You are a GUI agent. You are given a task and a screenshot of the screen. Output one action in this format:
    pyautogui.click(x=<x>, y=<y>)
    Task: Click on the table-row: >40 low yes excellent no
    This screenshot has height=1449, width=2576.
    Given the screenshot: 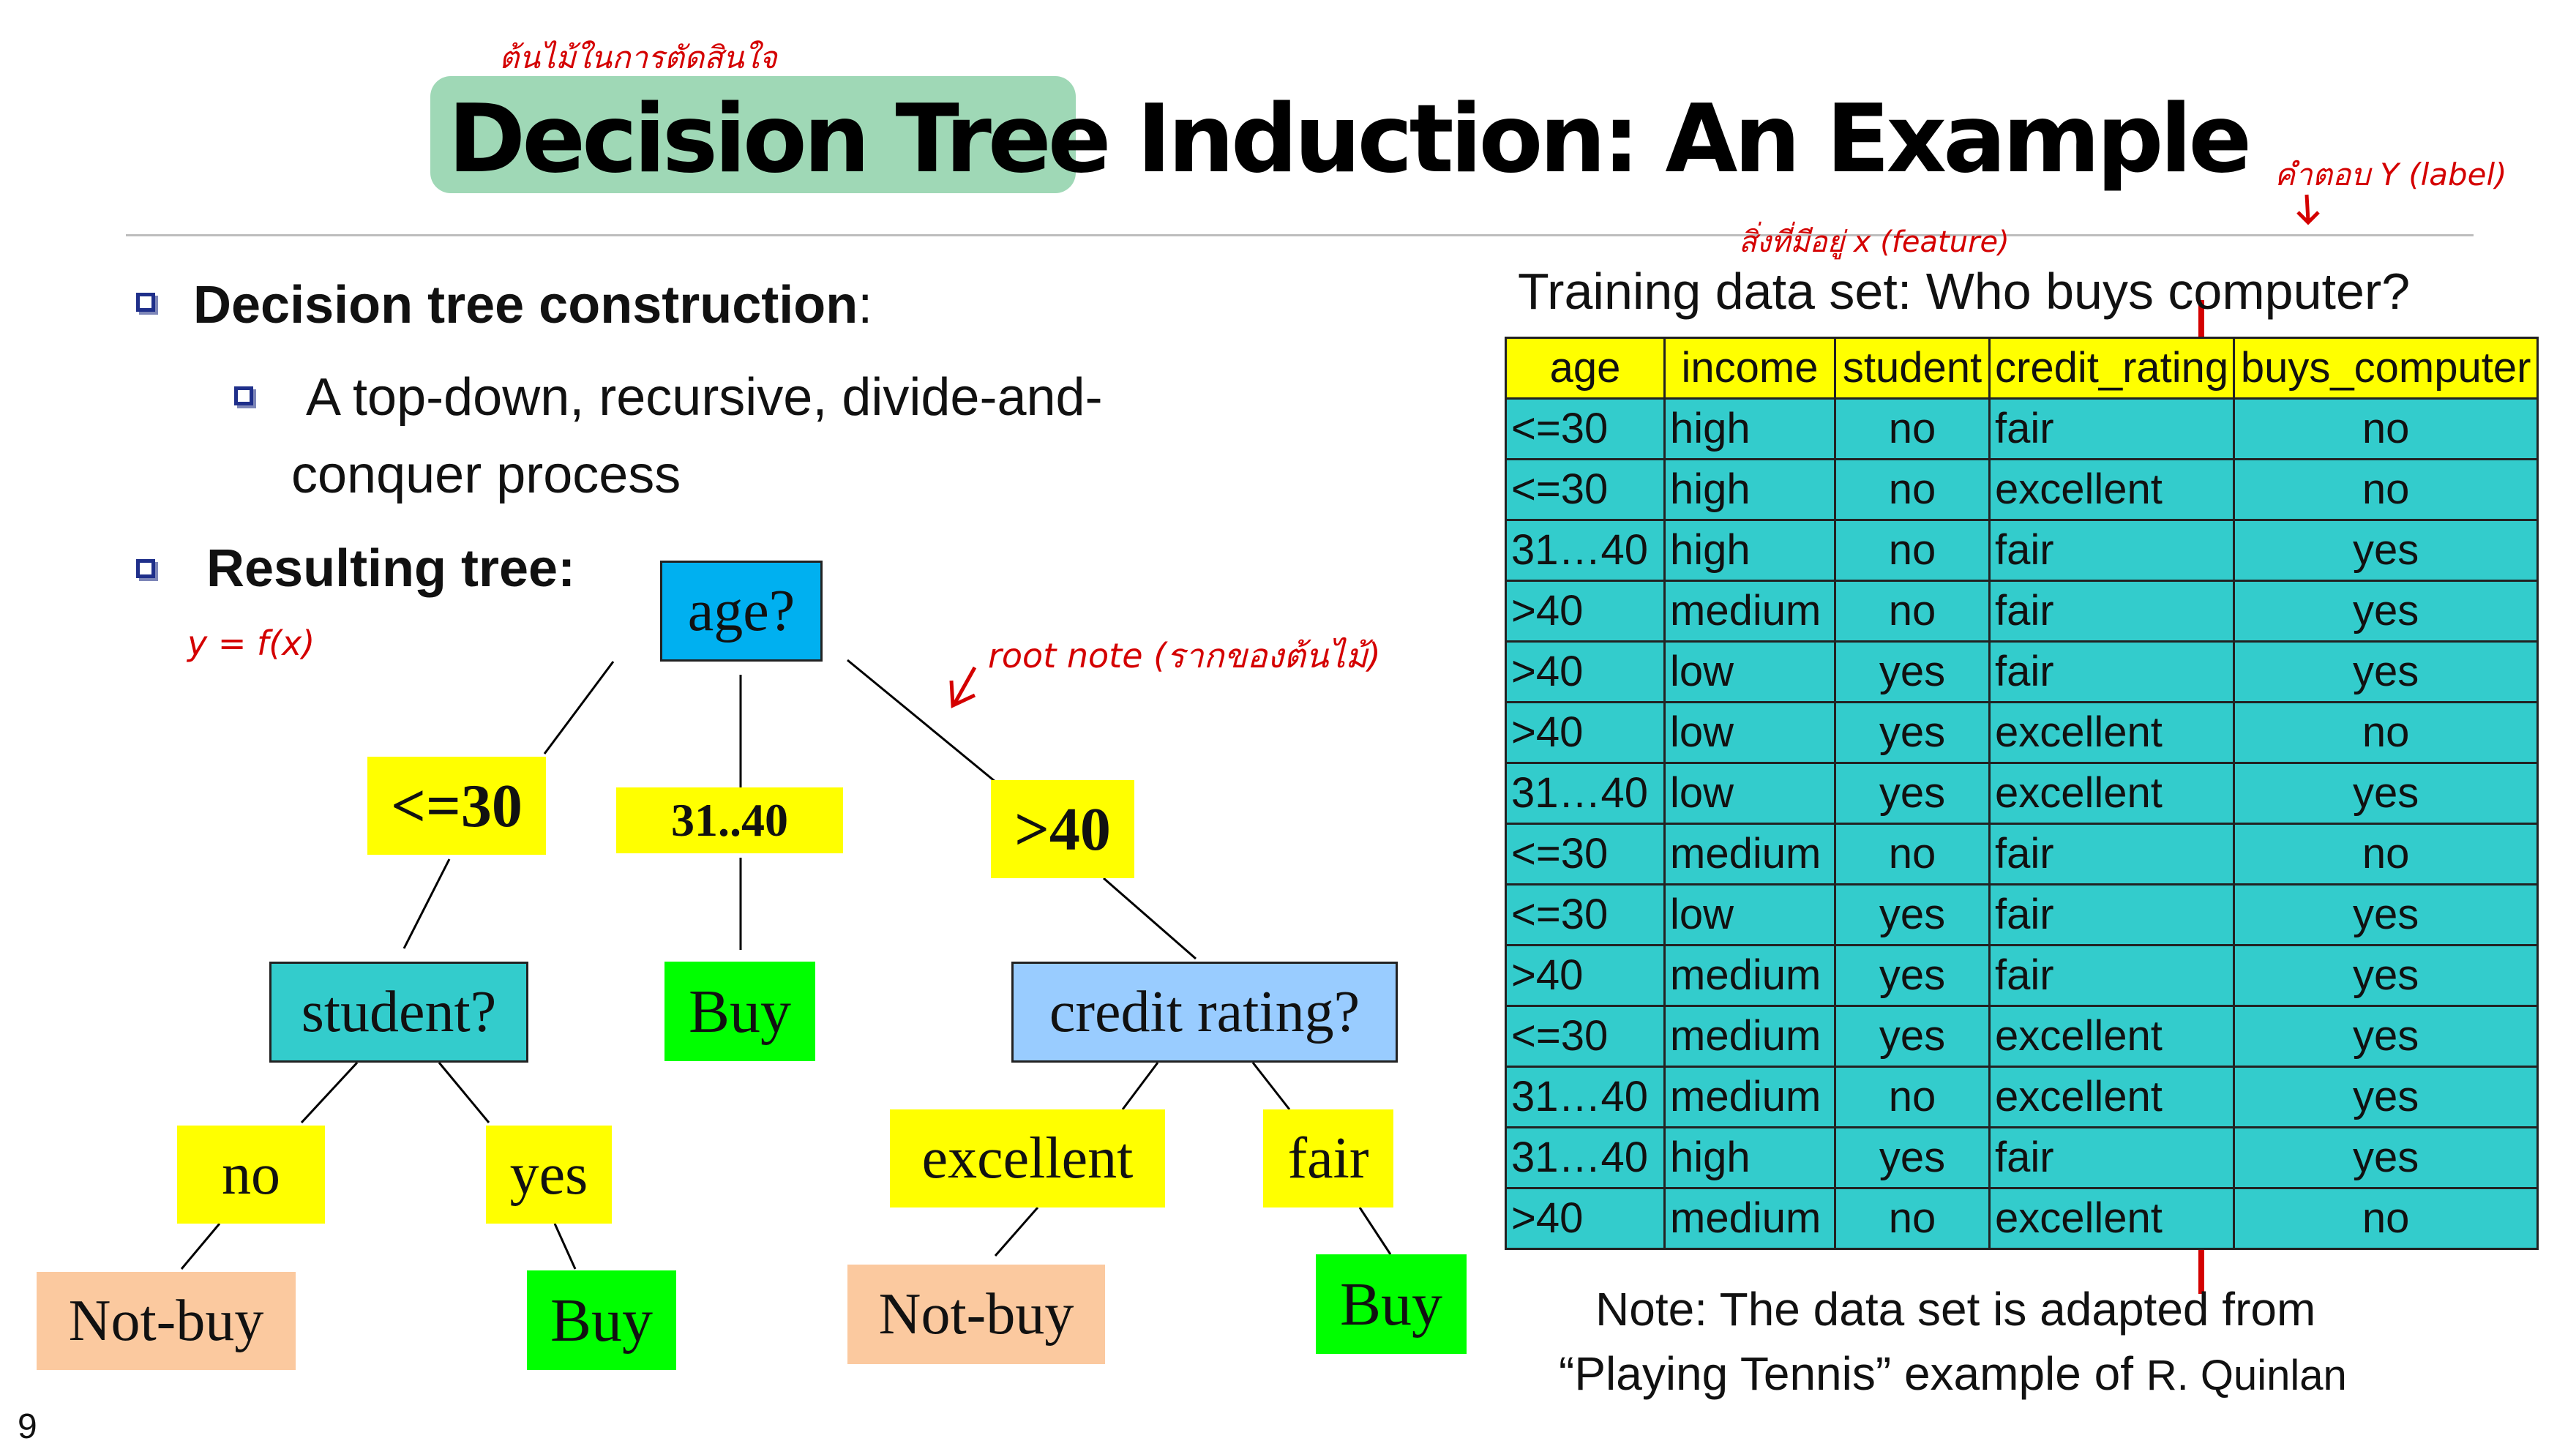 What is the action you would take?
    pyautogui.click(x=2022, y=732)
    